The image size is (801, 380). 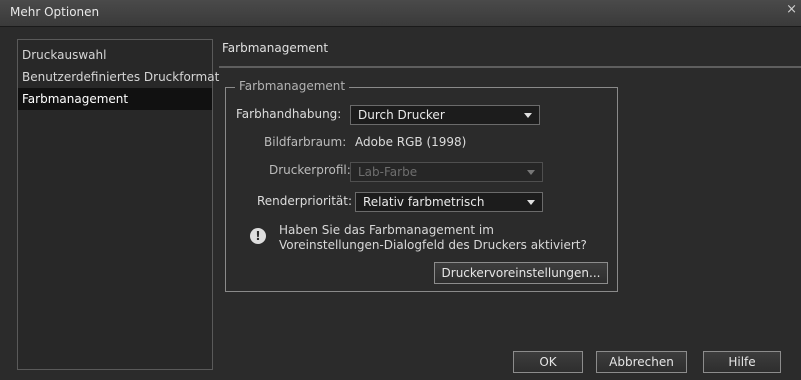 What do you see at coordinates (305, 201) in the screenshot?
I see `rendering-intent-label: Renderpriorität:` at bounding box center [305, 201].